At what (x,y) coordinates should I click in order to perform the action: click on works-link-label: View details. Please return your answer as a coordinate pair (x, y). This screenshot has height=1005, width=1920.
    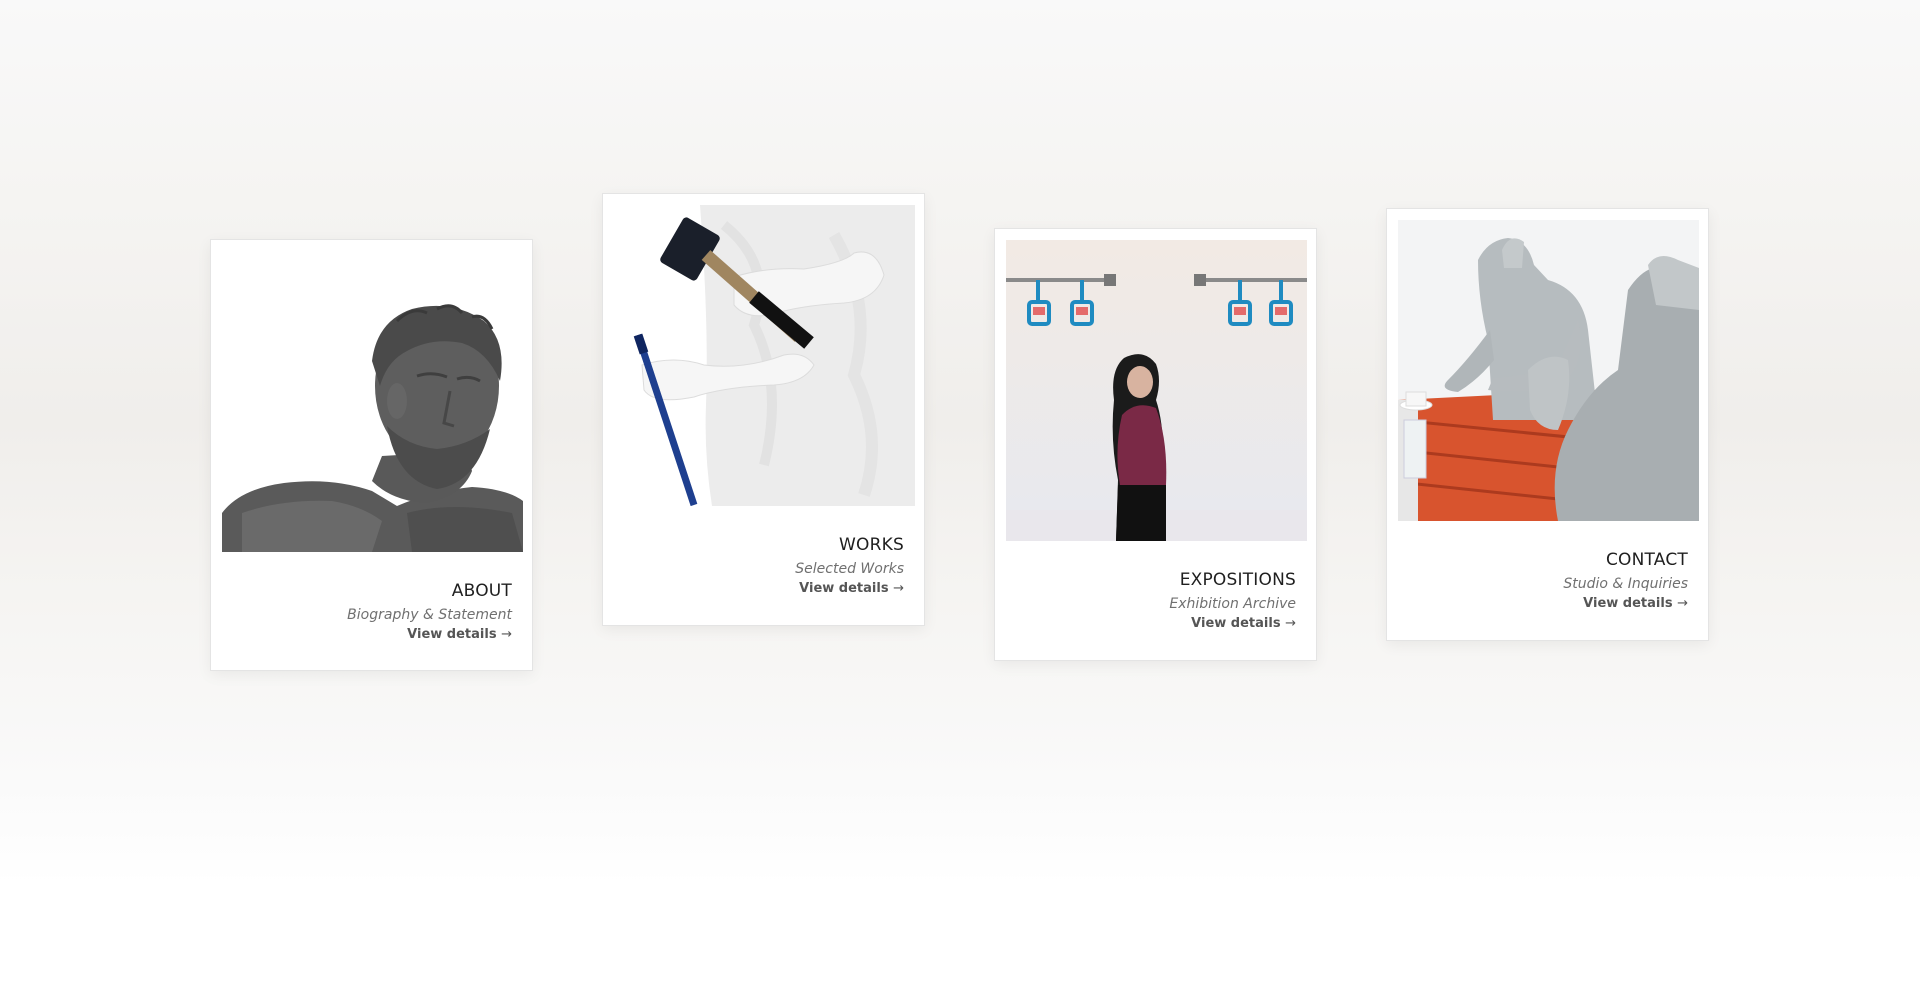
    Looking at the image, I should click on (844, 588).